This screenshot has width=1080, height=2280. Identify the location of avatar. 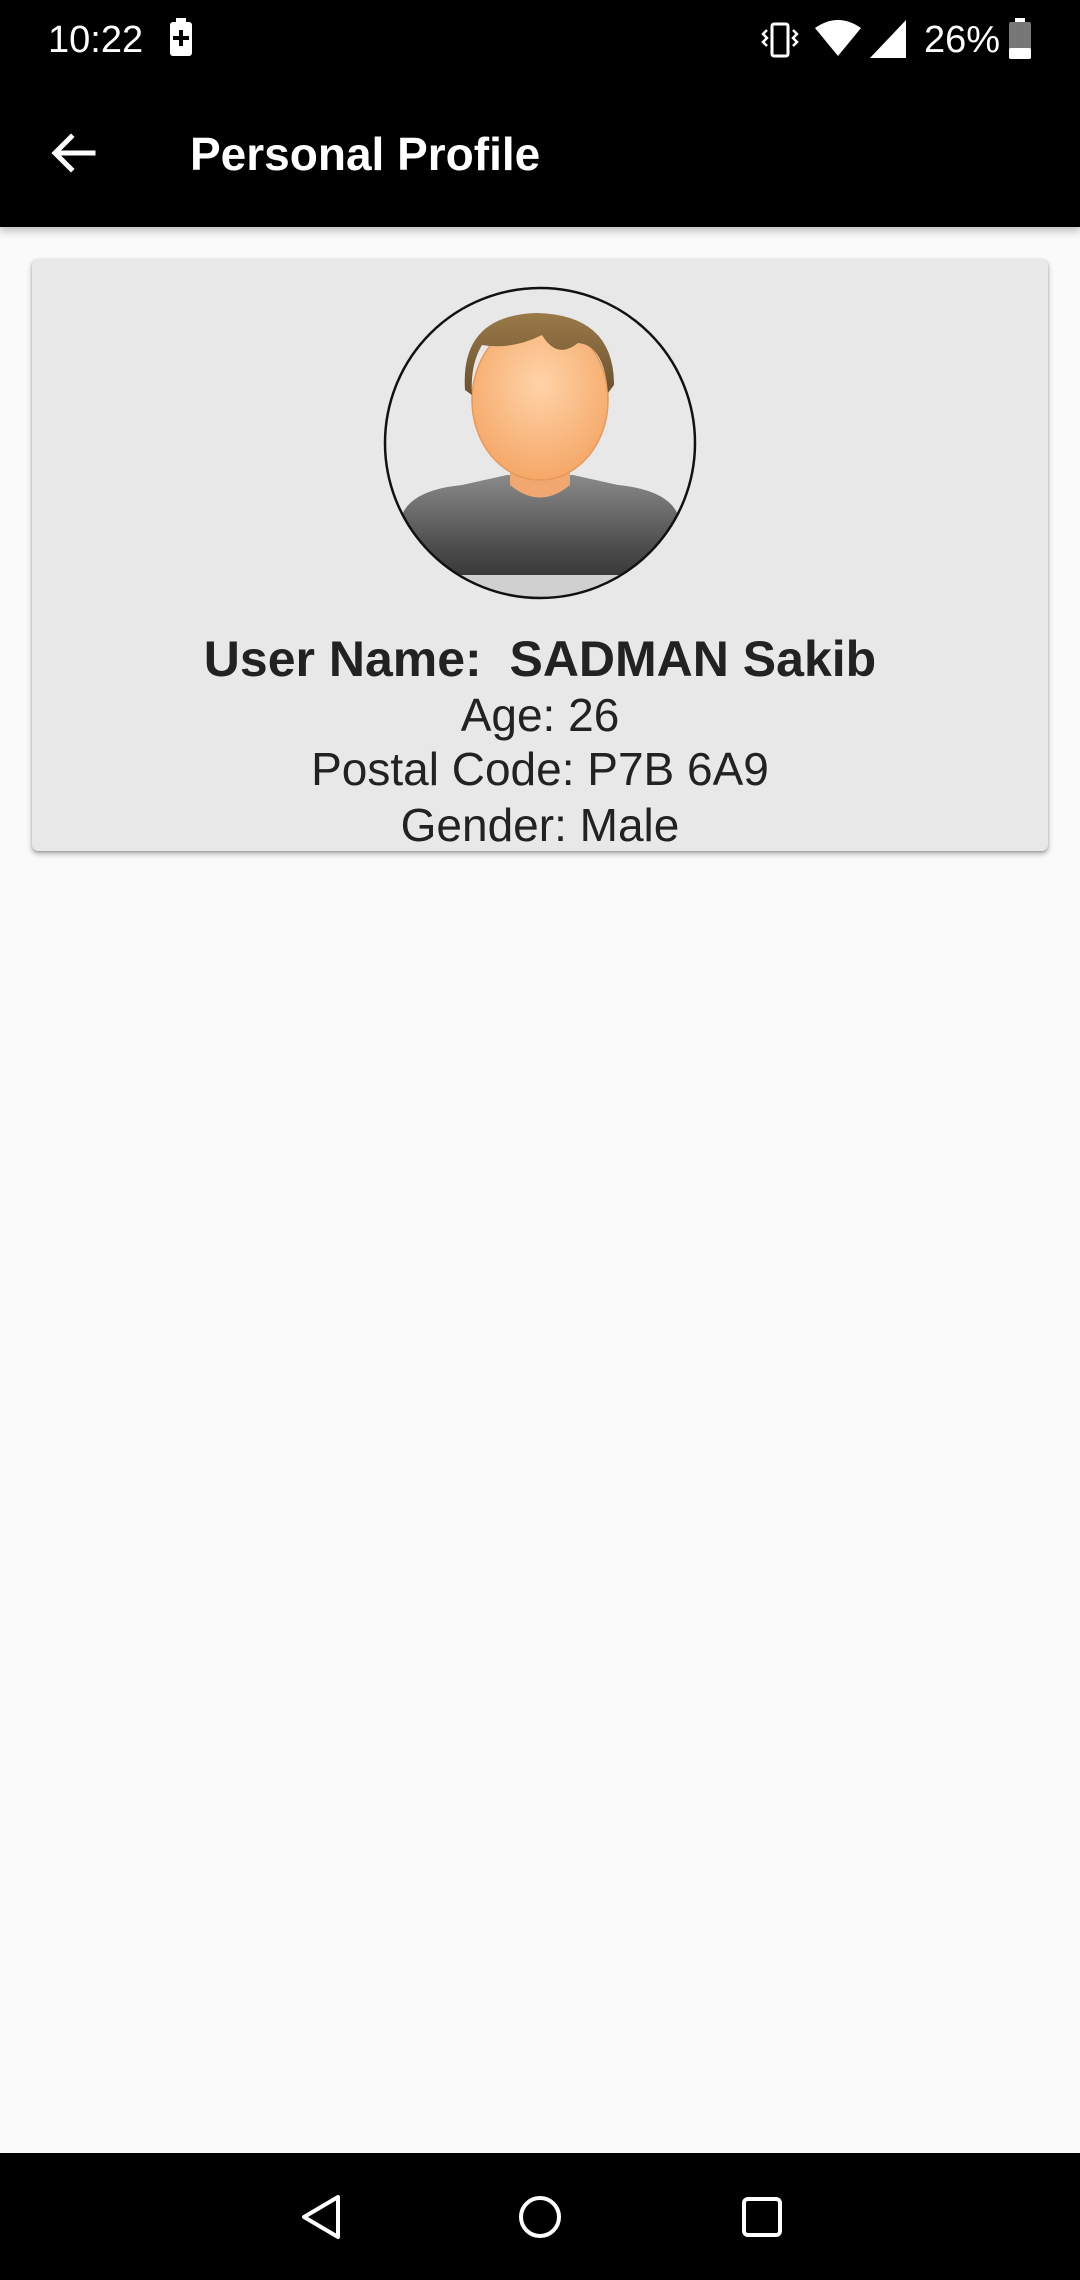
(540, 443).